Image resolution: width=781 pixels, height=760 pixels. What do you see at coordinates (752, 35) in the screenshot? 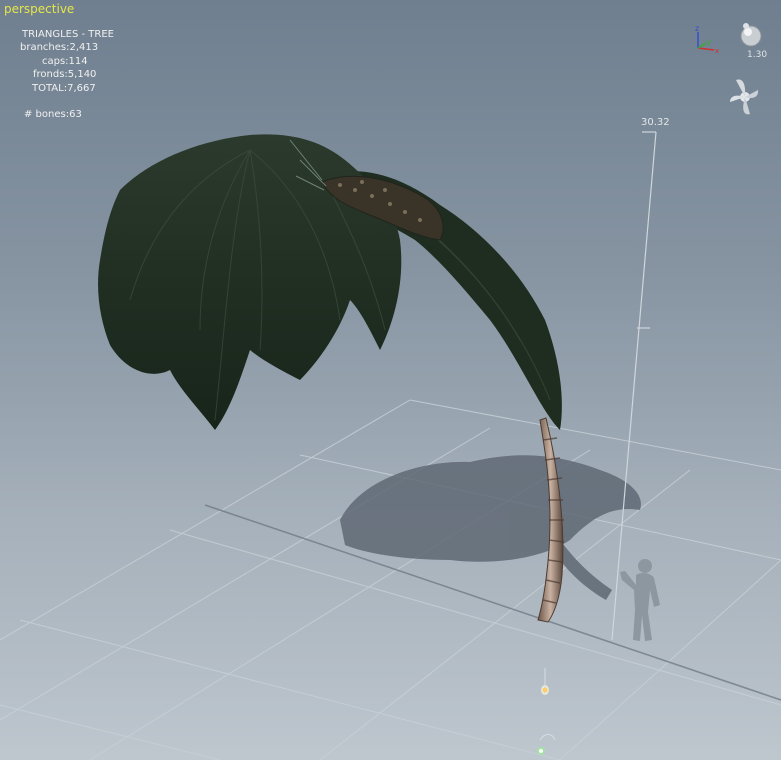
I see `zoom-sphere-icon` at bounding box center [752, 35].